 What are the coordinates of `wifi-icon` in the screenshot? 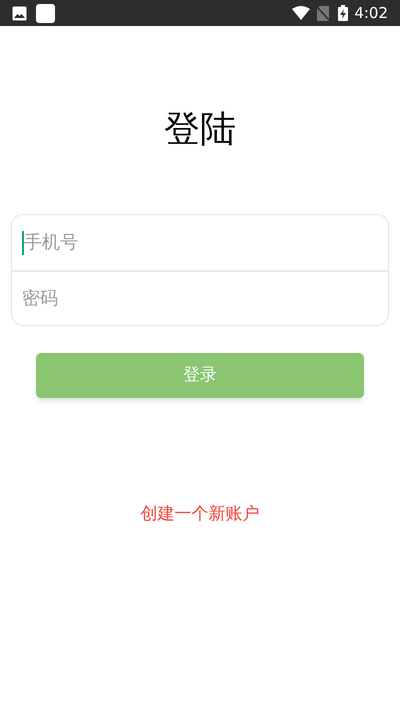 It's located at (301, 13).